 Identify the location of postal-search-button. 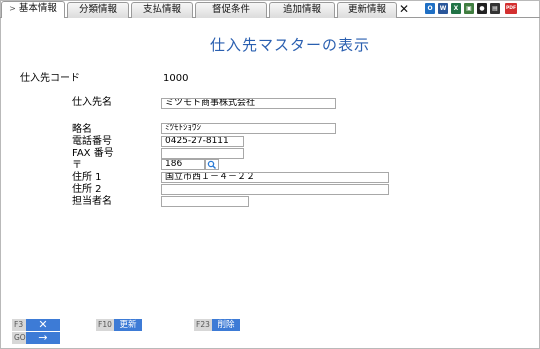
(212, 164).